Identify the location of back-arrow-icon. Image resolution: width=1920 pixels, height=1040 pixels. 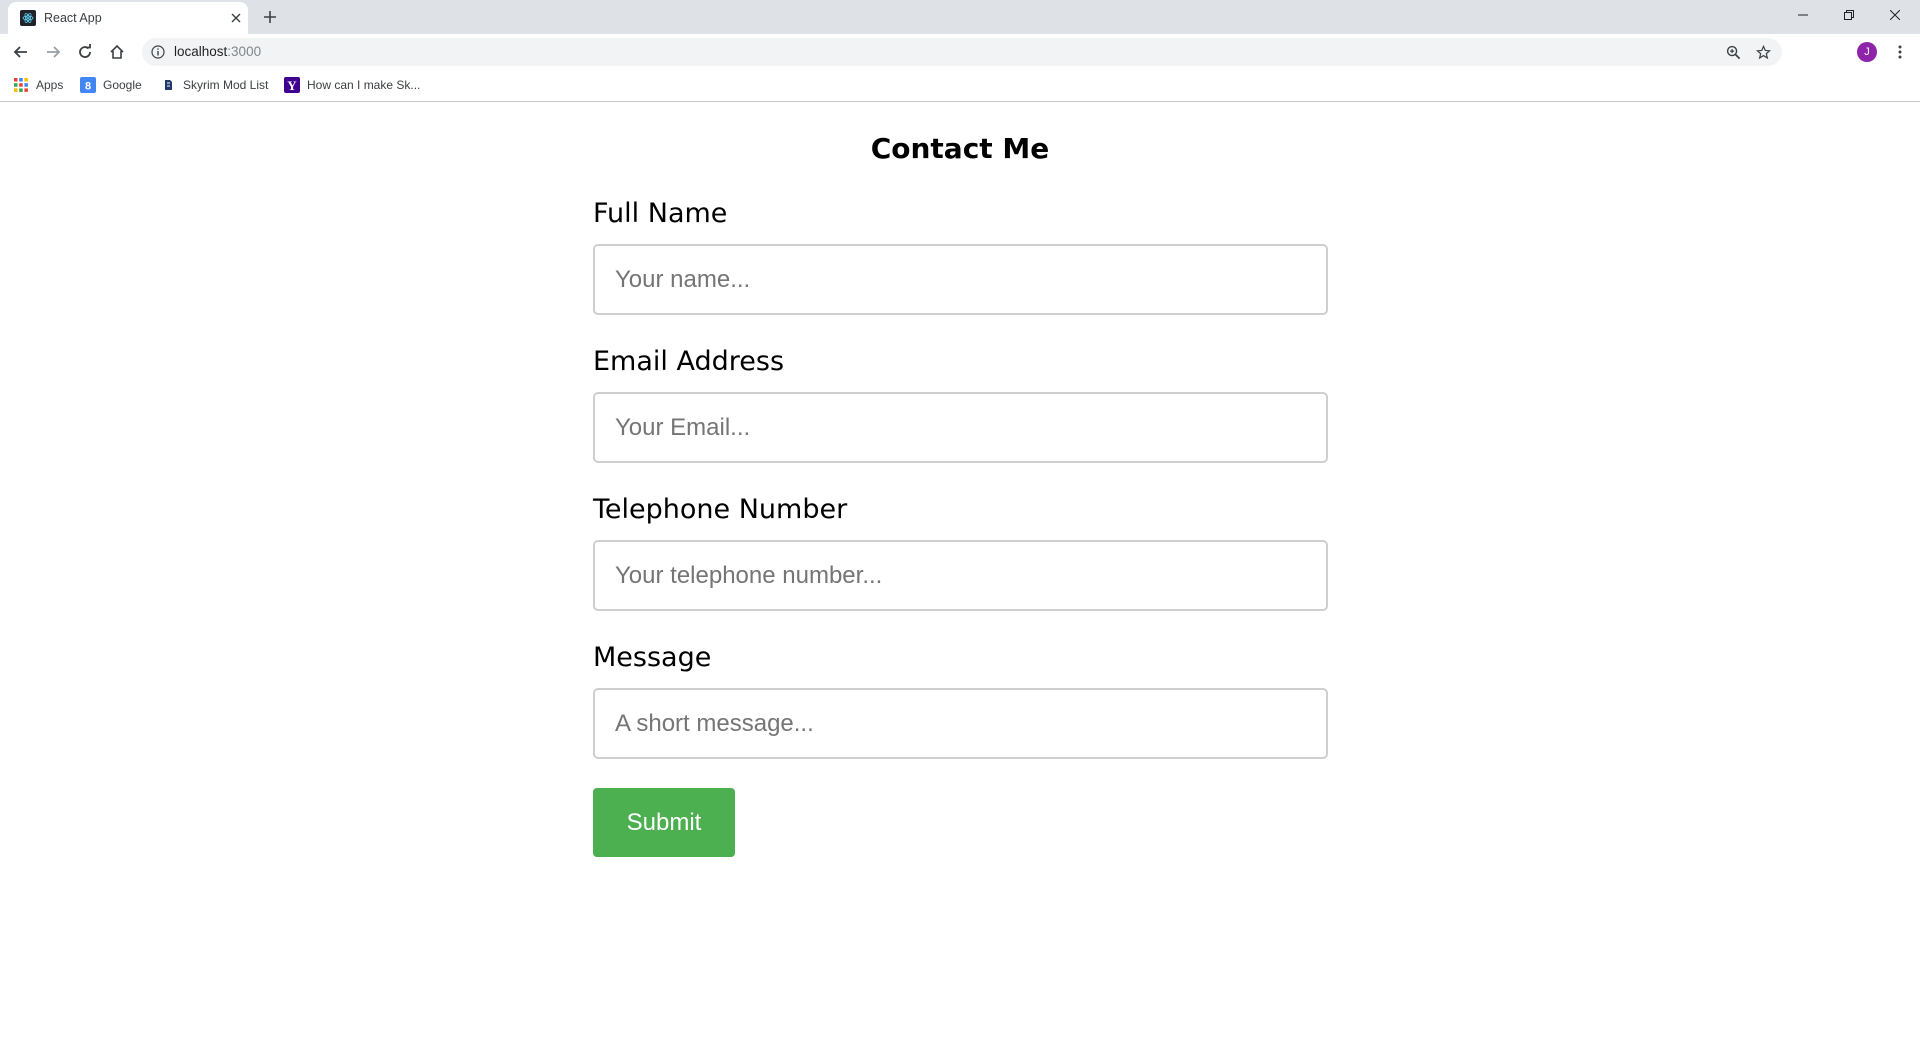
(21, 52).